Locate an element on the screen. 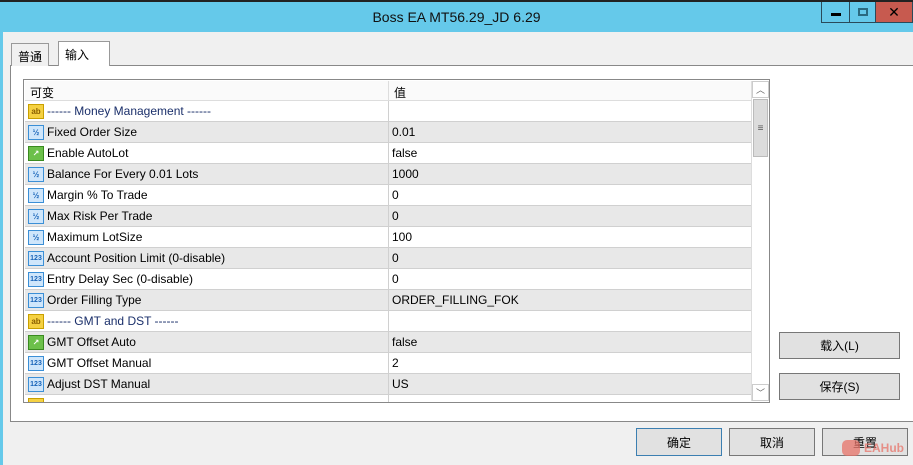  parameter-name-cell: ab ------ GMT and DST ------ is located at coordinates (207, 321).